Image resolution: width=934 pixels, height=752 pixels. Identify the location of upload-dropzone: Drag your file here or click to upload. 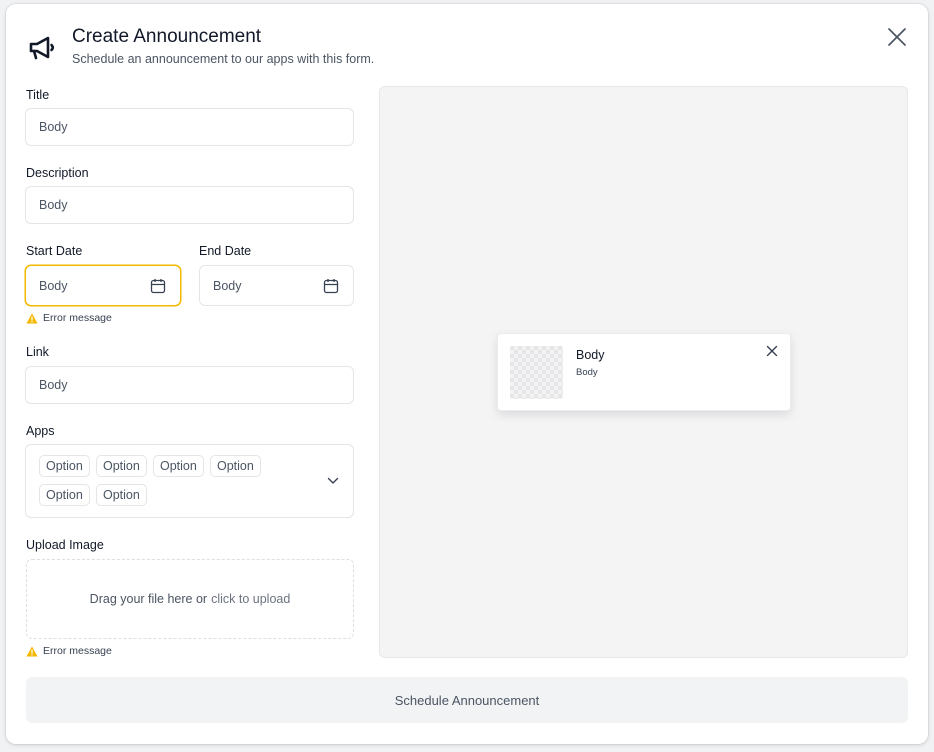
(190, 599).